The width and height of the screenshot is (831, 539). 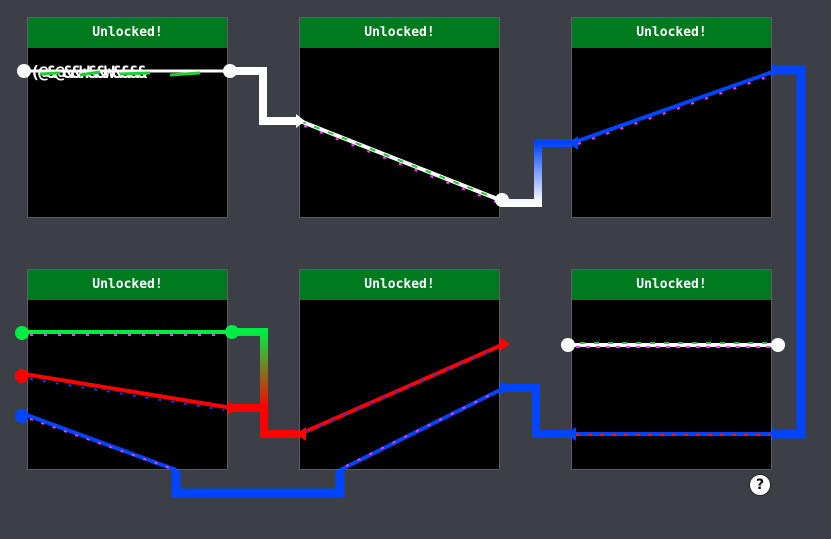 What do you see at coordinates (671, 369) in the screenshot?
I see `puzzle-panel-6: Unlocked!` at bounding box center [671, 369].